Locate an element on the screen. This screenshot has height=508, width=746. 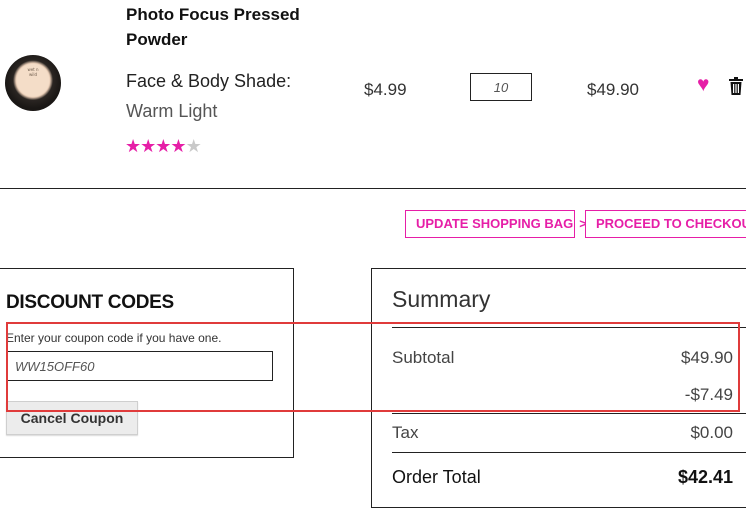
update-shopping-bag-button: UPDATE SHOPPING BAG > is located at coordinates (496, 224).